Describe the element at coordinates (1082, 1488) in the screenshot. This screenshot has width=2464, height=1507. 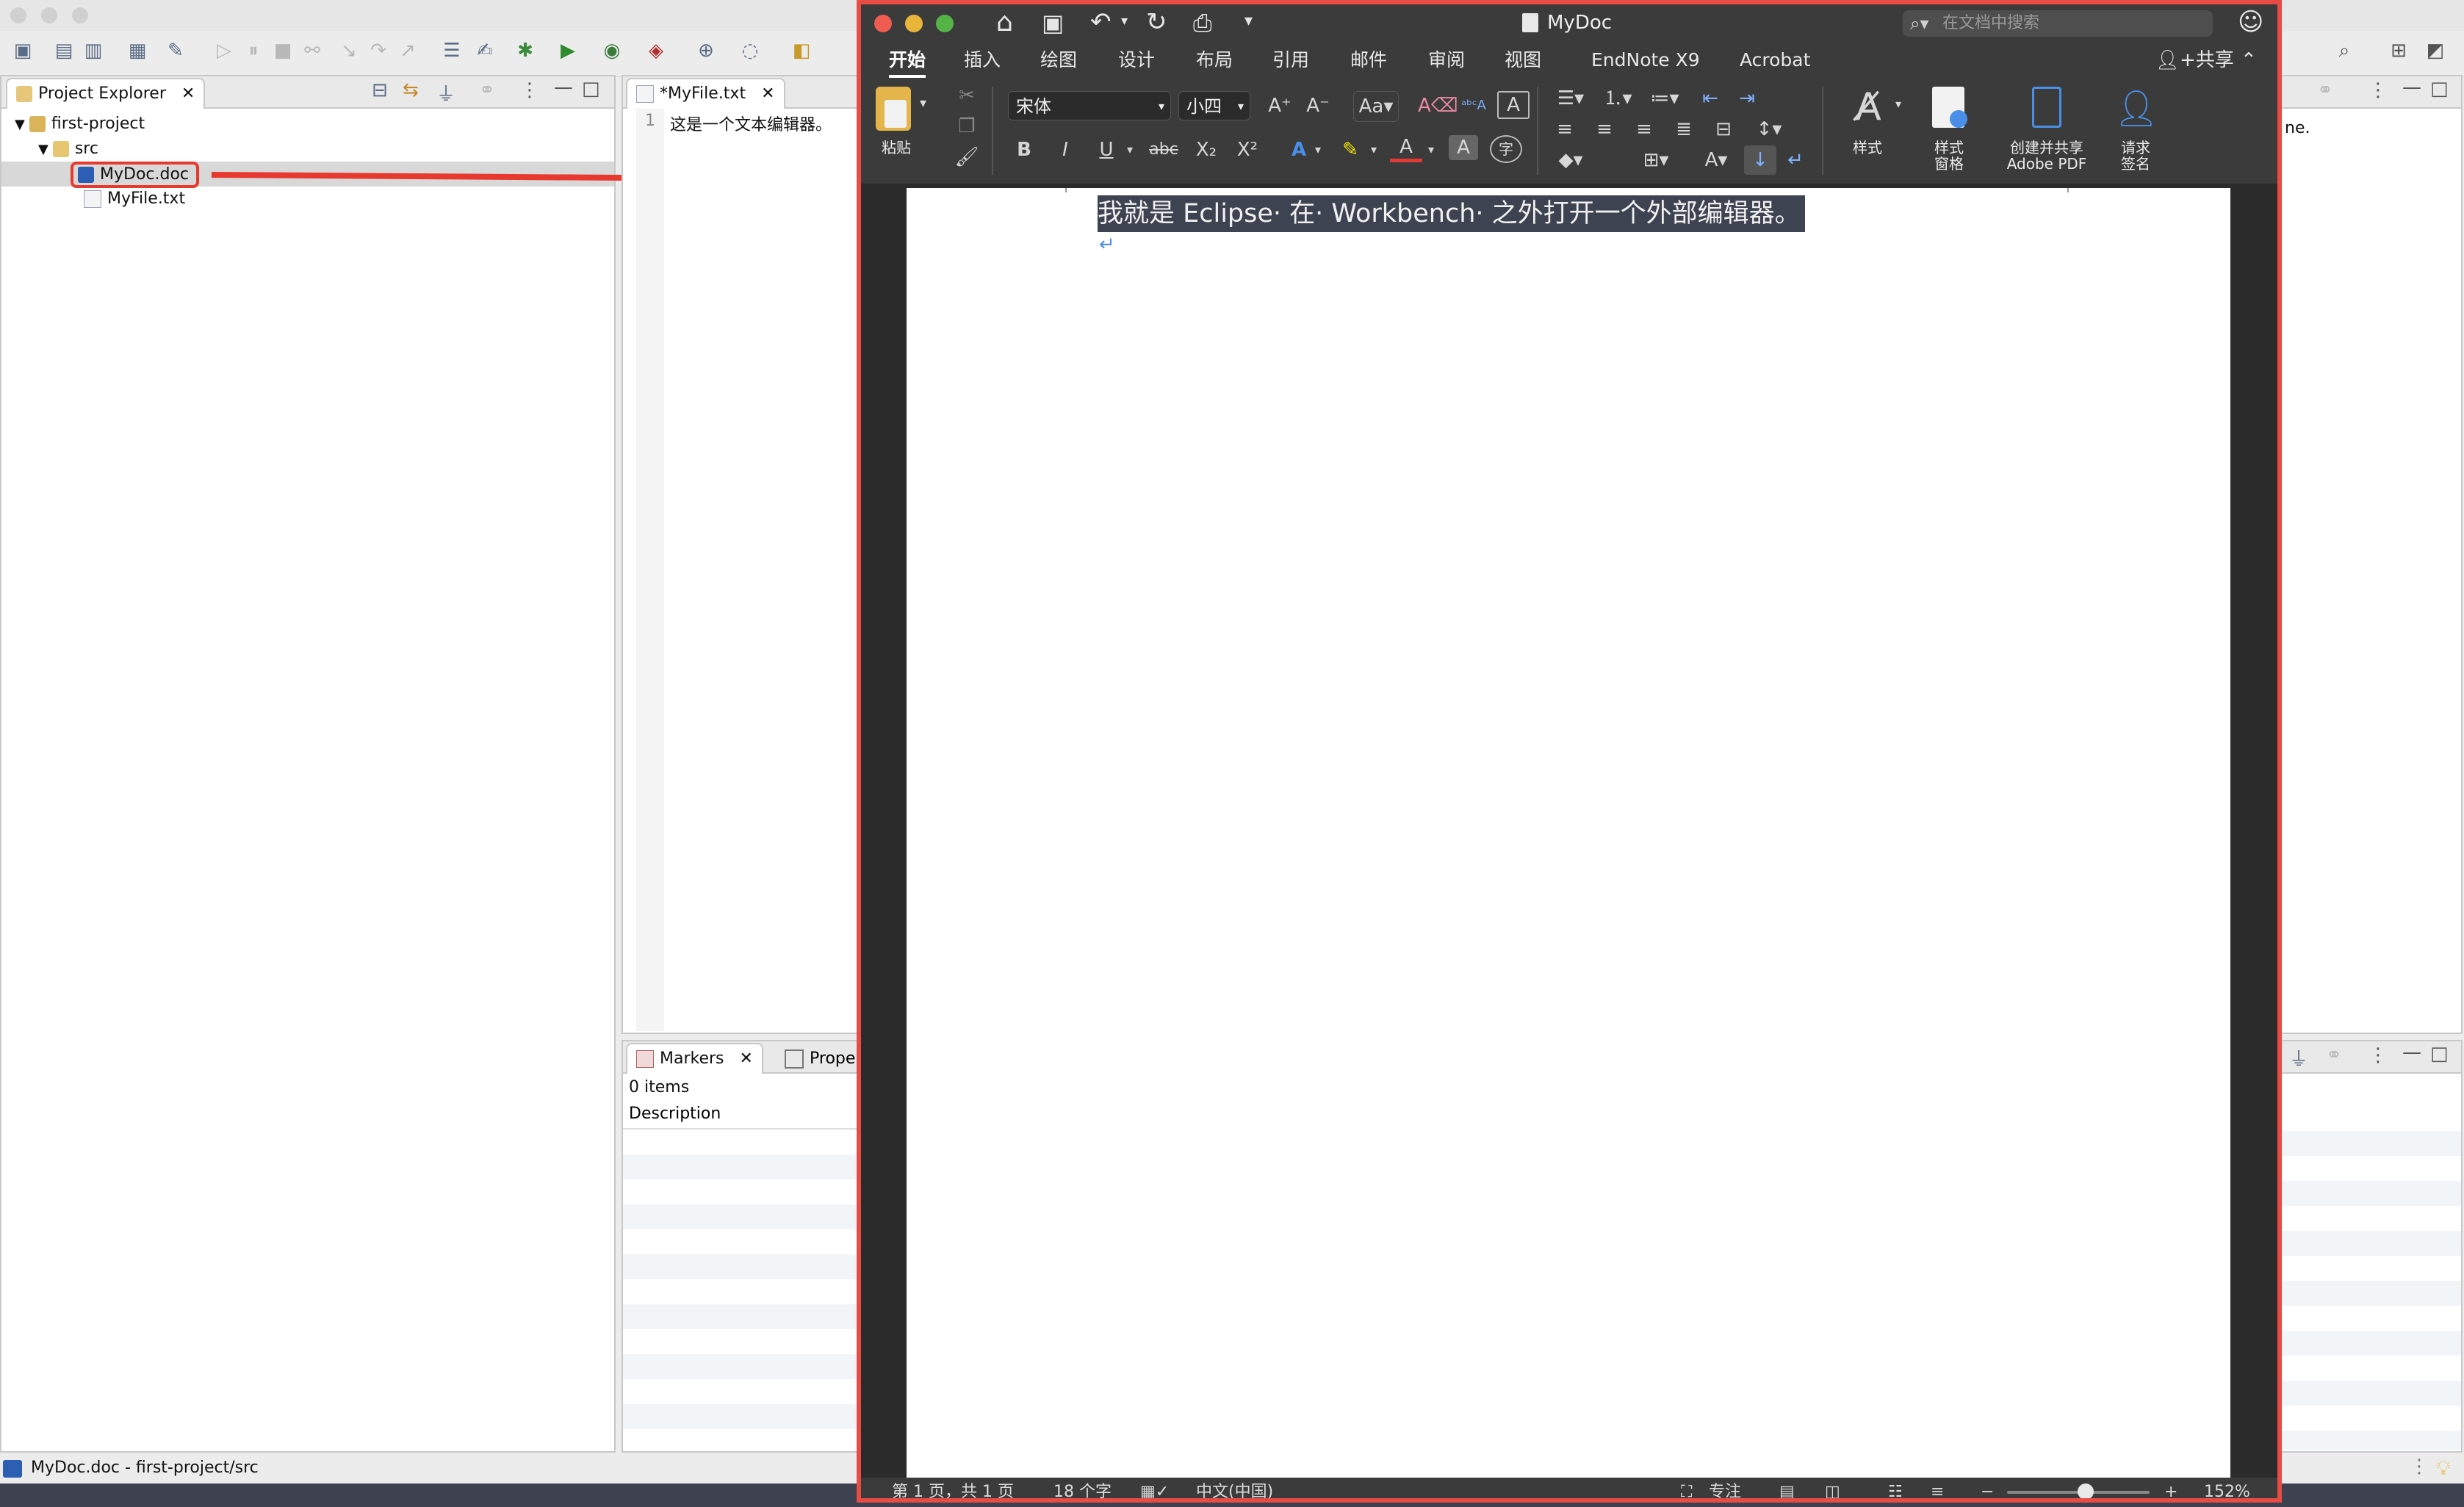
I see `word-count: 18 个字` at that location.